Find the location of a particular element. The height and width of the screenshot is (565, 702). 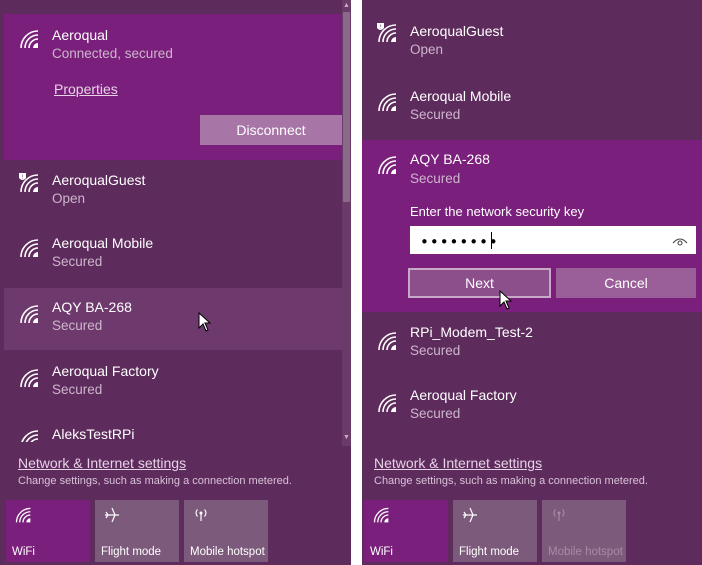

network-item: RPi_Modem_Test-2 Secured is located at coordinates (531, 345).